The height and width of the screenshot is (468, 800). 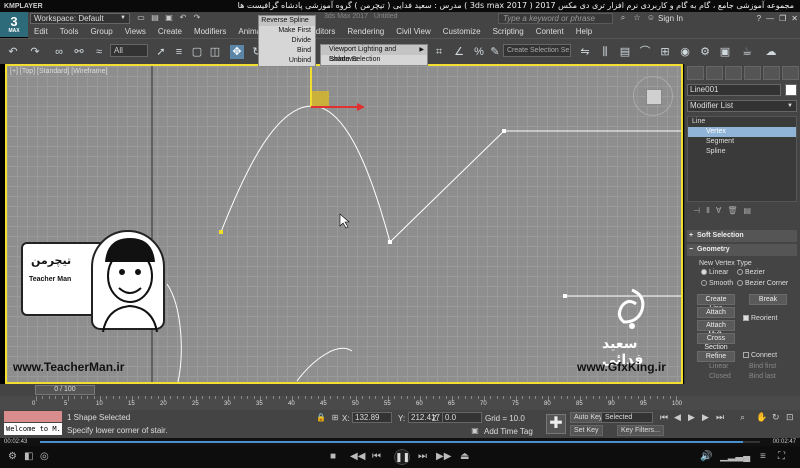 What do you see at coordinates (742, 152) in the screenshot?
I see `stack-item-spline: Spline` at bounding box center [742, 152].